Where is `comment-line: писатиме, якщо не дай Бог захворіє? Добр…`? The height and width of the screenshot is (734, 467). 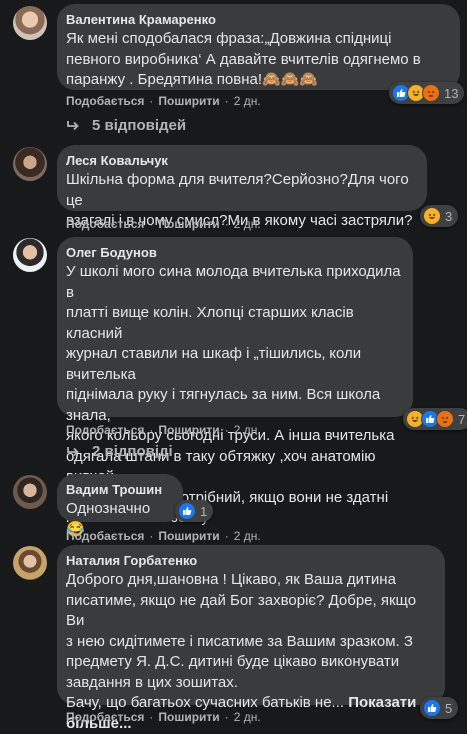
comment-line: писатиме, якщо не дай Бог захворіє? Добр… is located at coordinates (241, 610).